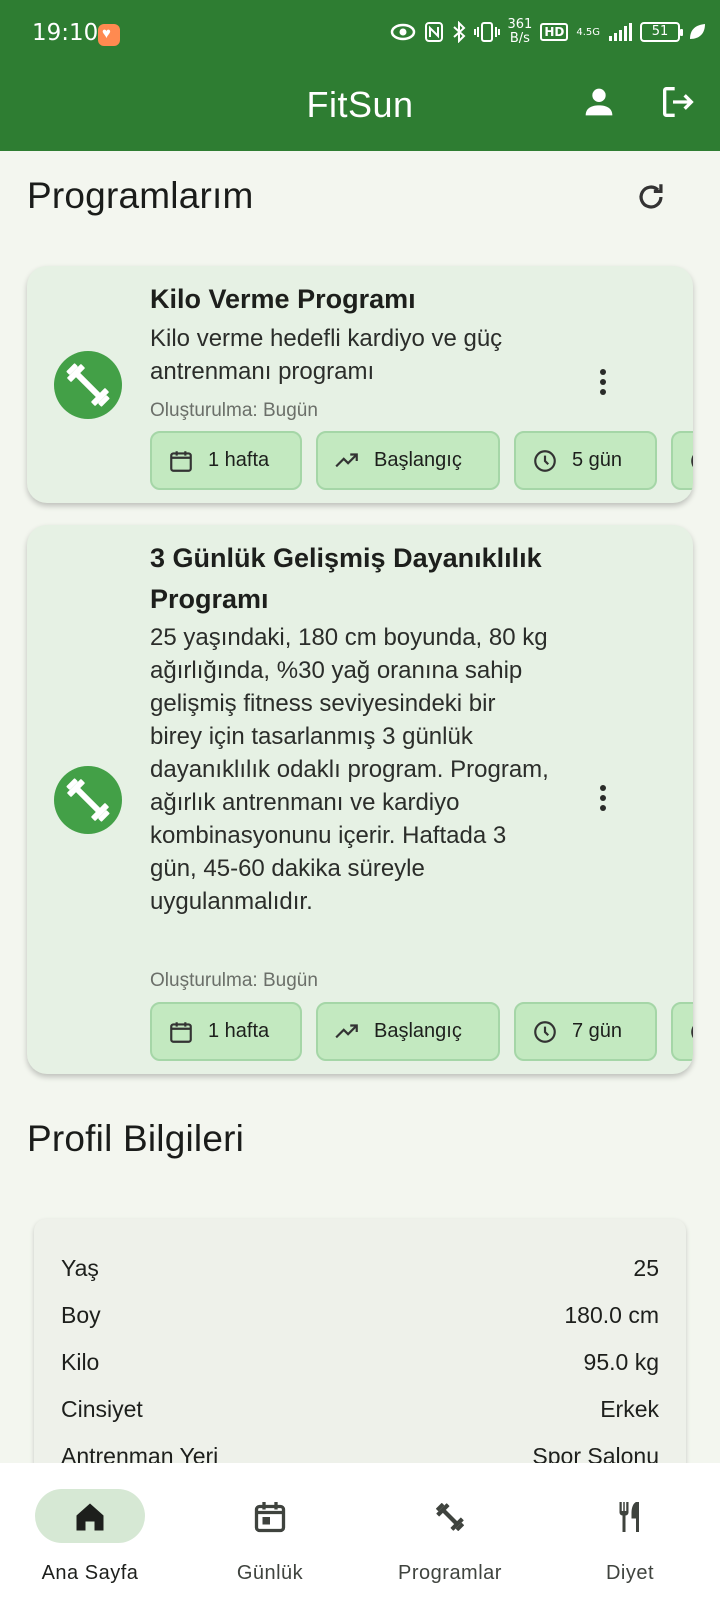 The height and width of the screenshot is (1600, 720). What do you see at coordinates (433, 32) in the screenshot?
I see `nfc-icon` at bounding box center [433, 32].